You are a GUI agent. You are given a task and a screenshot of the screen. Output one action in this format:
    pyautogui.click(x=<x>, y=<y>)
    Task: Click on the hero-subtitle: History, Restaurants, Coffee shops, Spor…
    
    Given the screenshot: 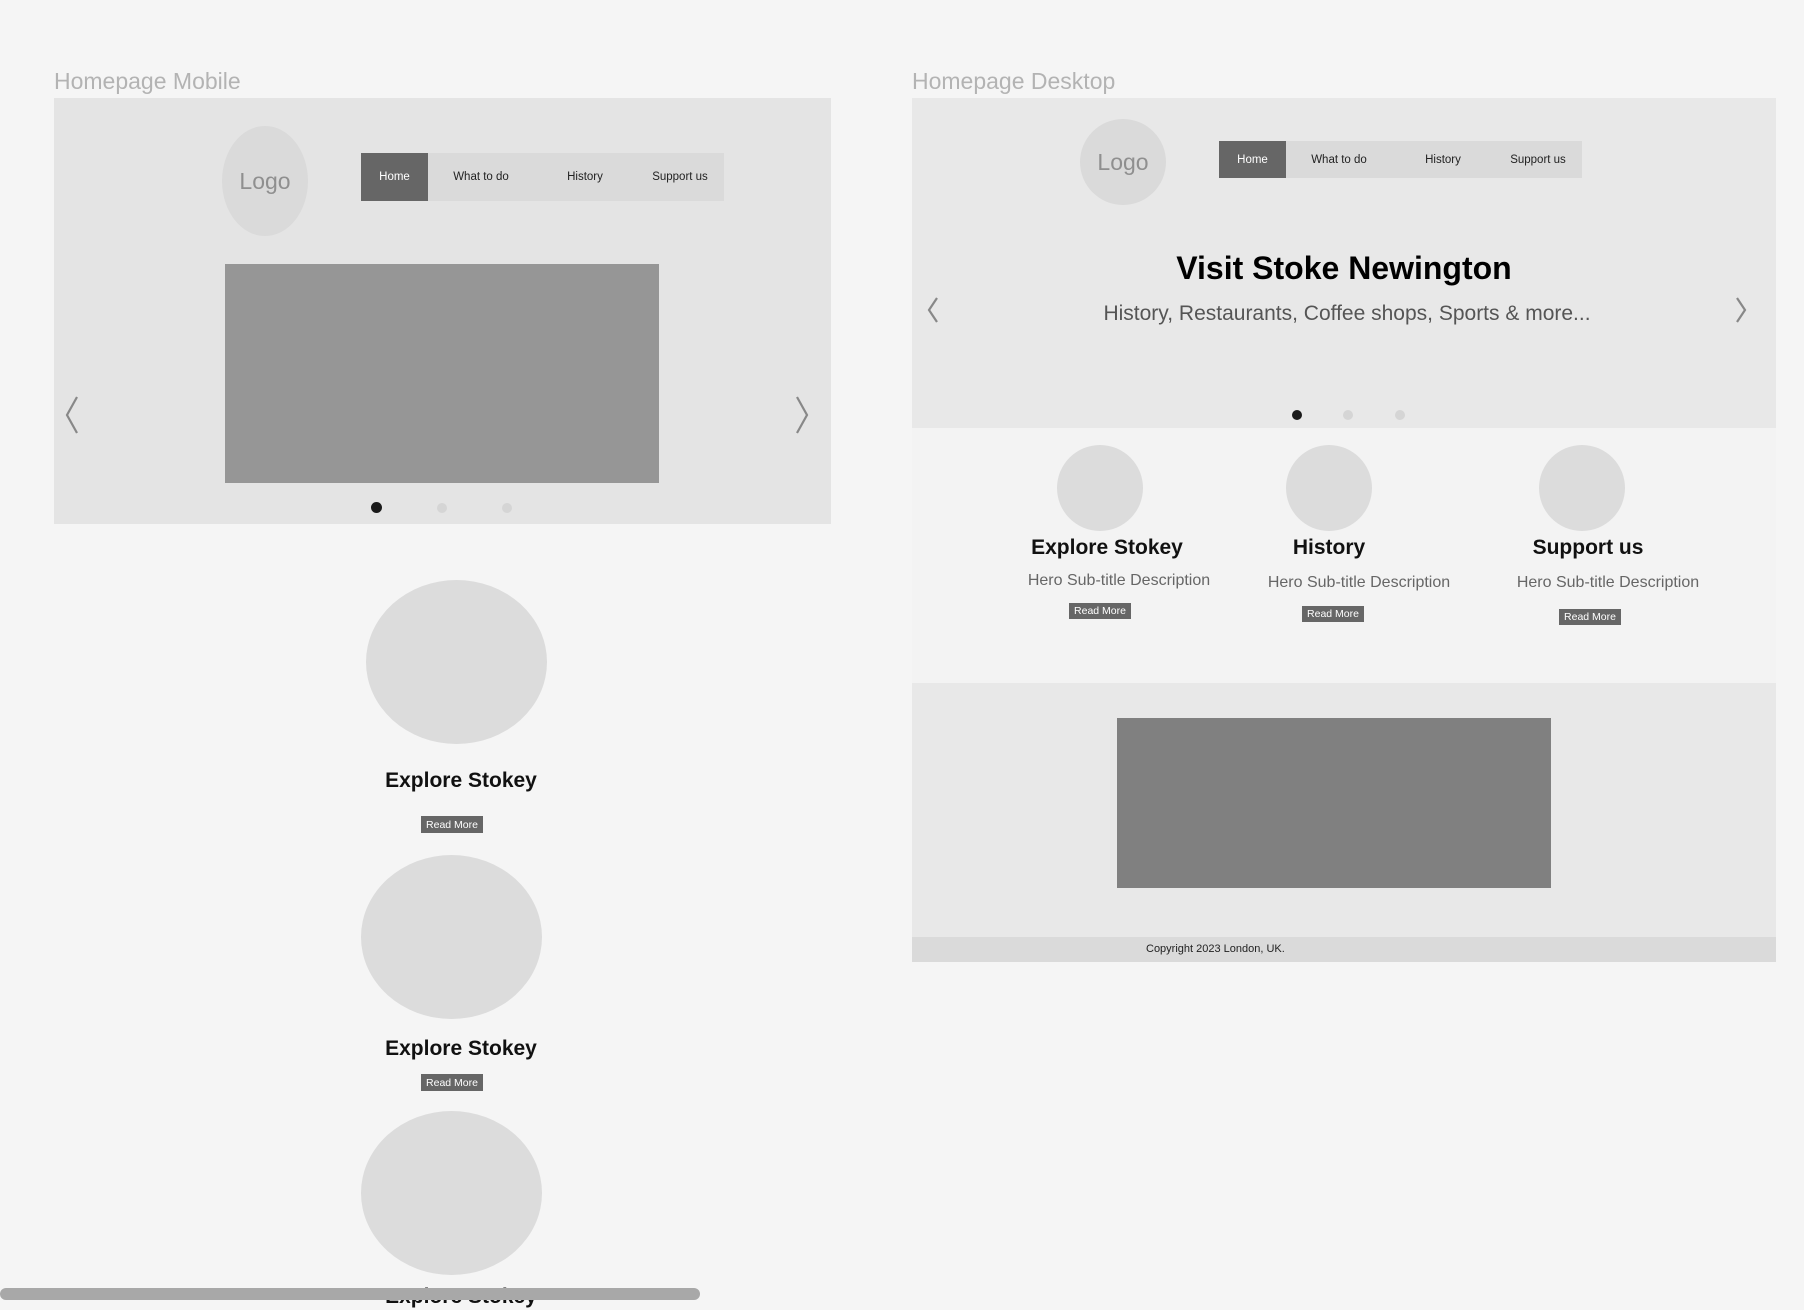 What is the action you would take?
    pyautogui.click(x=1347, y=313)
    